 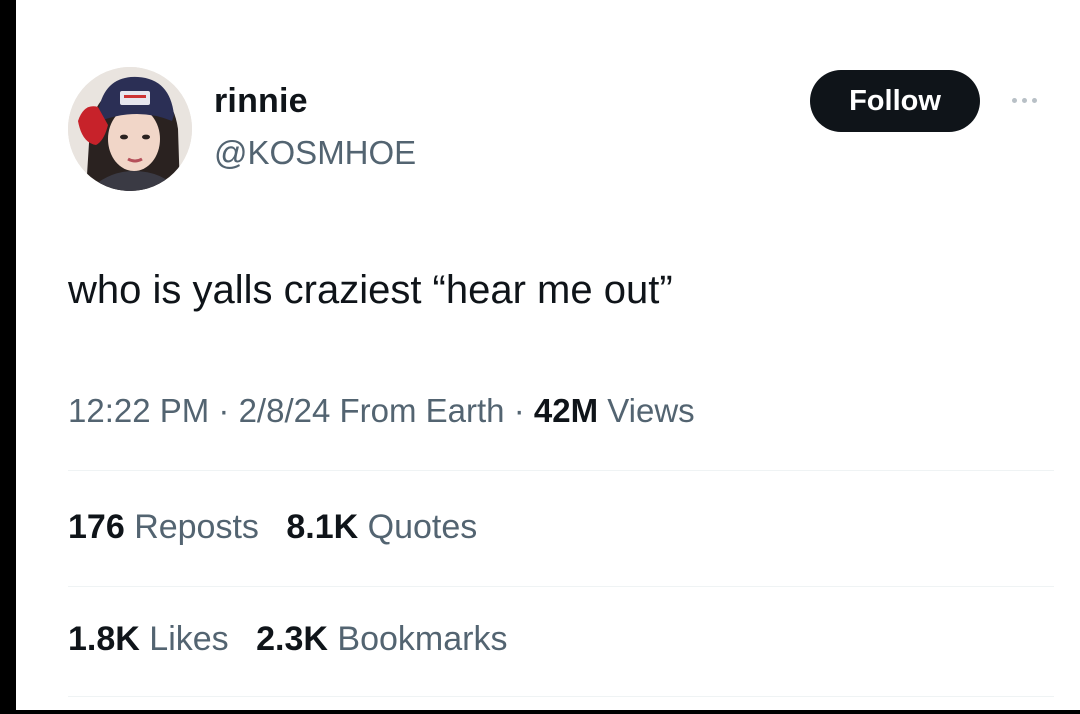 I want to click on bookmarks-label: Bookmarks, so click(x=422, y=639).